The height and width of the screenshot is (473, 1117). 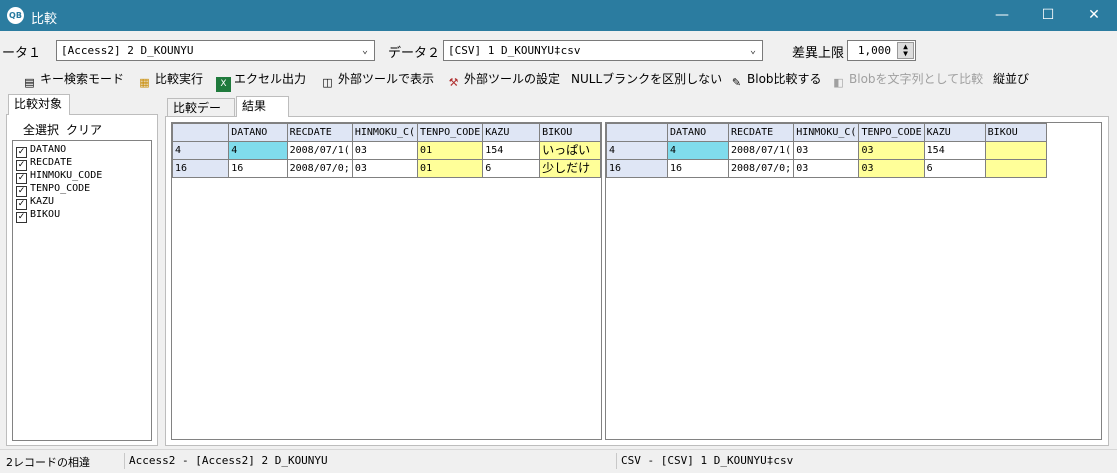 What do you see at coordinates (41, 129) in the screenshot?
I see `select-all-link: 全選択` at bounding box center [41, 129].